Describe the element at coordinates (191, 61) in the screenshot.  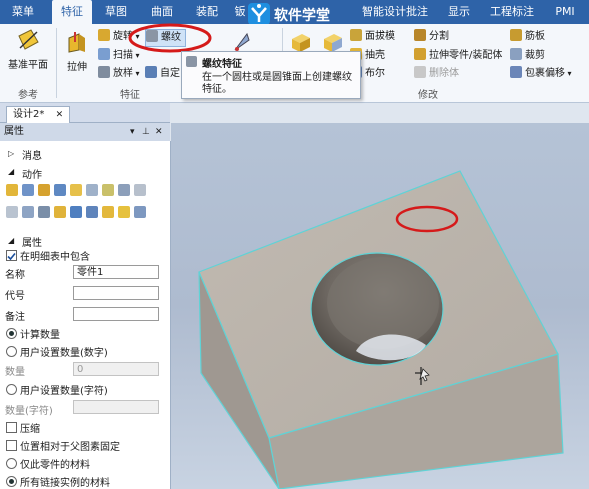
I see `thread-tooltip-icon` at that location.